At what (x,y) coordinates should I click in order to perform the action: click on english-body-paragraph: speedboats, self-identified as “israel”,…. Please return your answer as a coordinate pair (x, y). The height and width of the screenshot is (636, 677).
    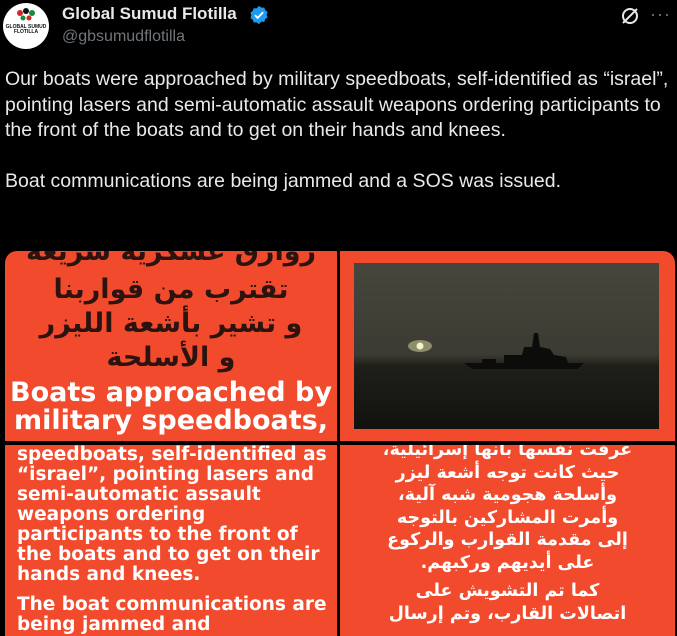
    Looking at the image, I should click on (172, 515).